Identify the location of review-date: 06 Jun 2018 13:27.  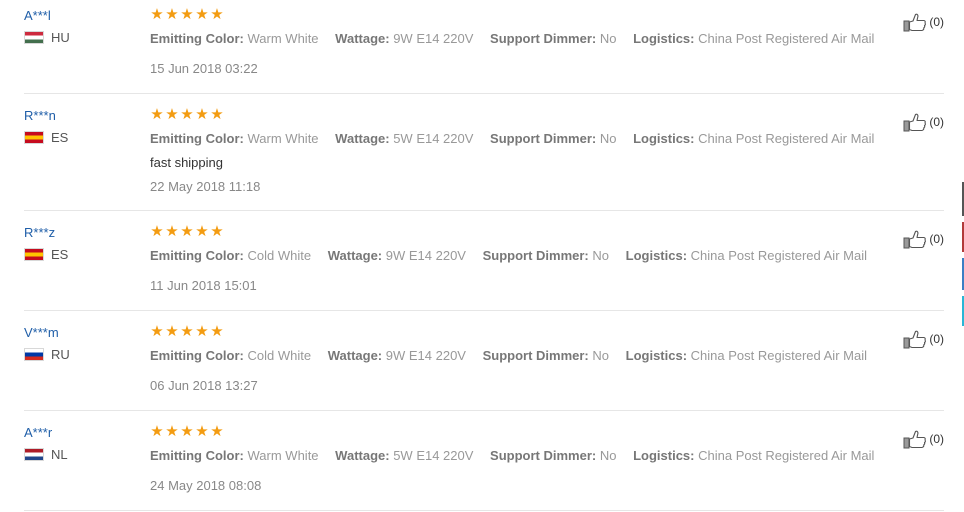
(204, 385).